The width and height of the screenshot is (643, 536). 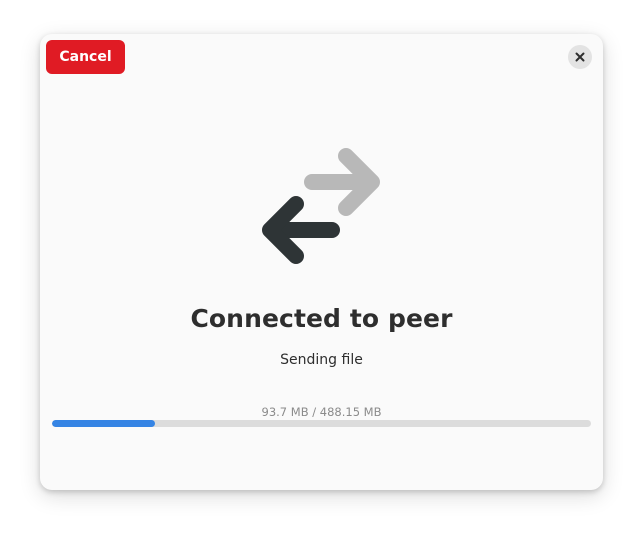 What do you see at coordinates (321, 360) in the screenshot?
I see `status-subtitle: Sending file` at bounding box center [321, 360].